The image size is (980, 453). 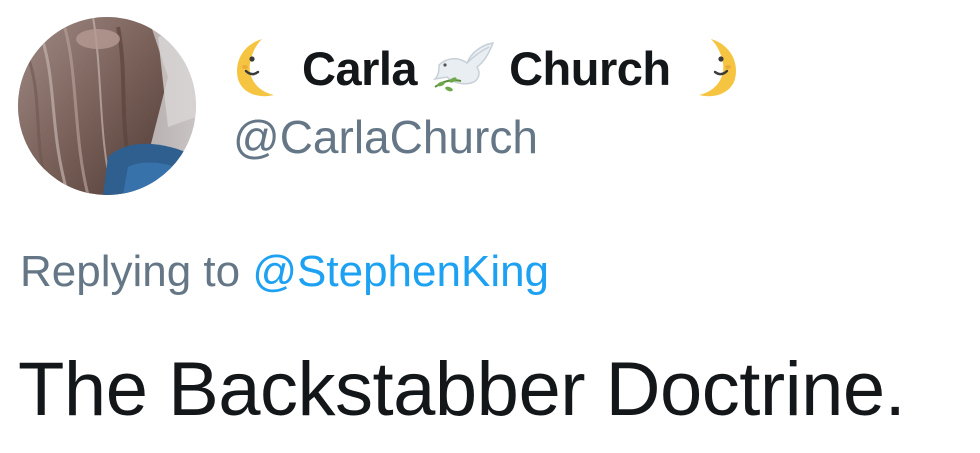 I want to click on avatar-photo, so click(x=107, y=106).